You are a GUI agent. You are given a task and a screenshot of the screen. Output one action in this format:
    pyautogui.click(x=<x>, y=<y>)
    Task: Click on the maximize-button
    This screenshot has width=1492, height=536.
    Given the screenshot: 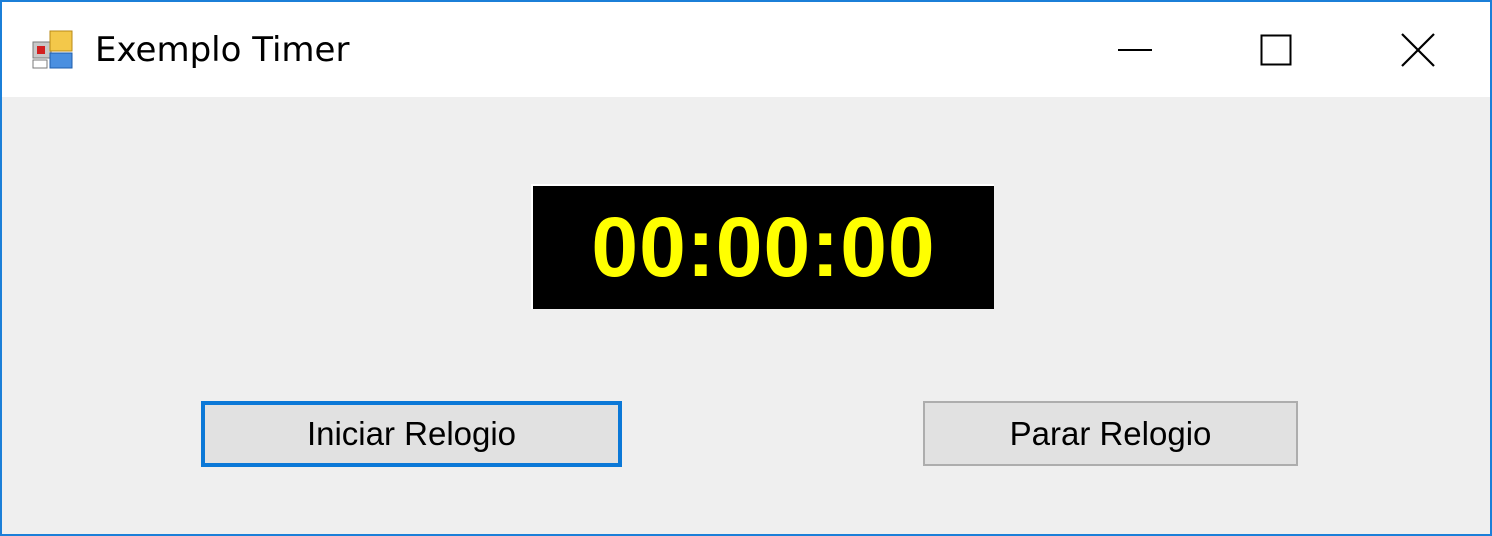 What is the action you would take?
    pyautogui.click(x=1276, y=49)
    